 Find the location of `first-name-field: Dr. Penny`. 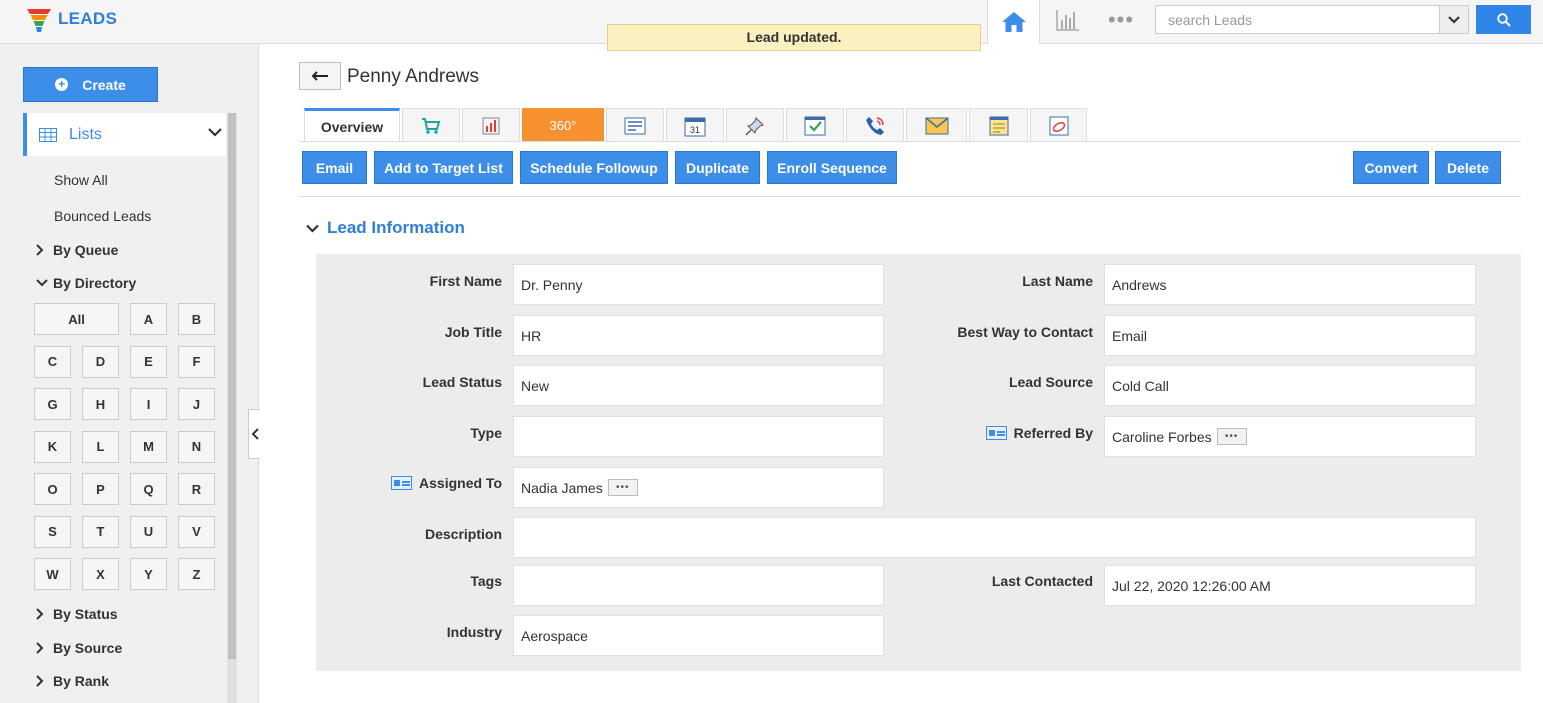

first-name-field: Dr. Penny is located at coordinates (698, 284).